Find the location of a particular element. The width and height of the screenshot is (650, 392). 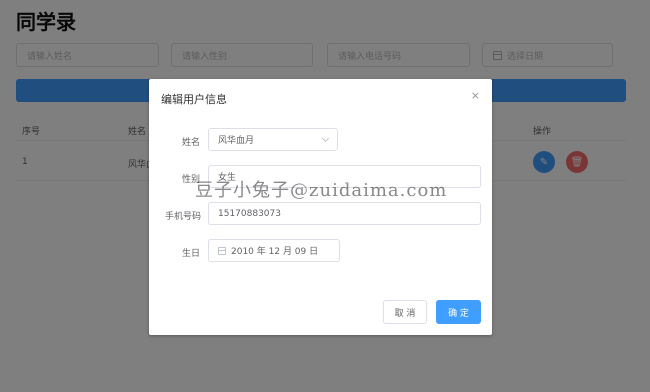

confirm-button: 确 定 is located at coordinates (458, 312).